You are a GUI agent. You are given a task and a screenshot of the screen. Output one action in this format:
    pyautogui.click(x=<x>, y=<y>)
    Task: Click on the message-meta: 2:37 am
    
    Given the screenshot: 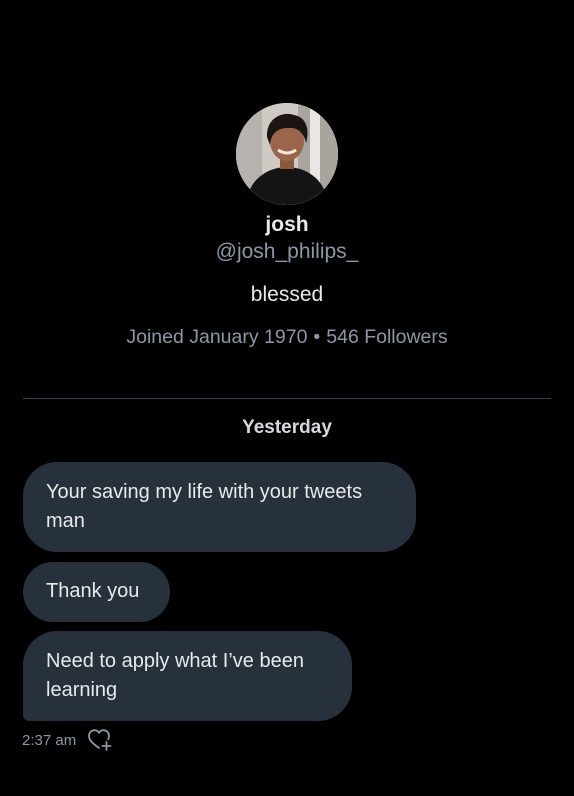 What is the action you would take?
    pyautogui.click(x=67, y=740)
    